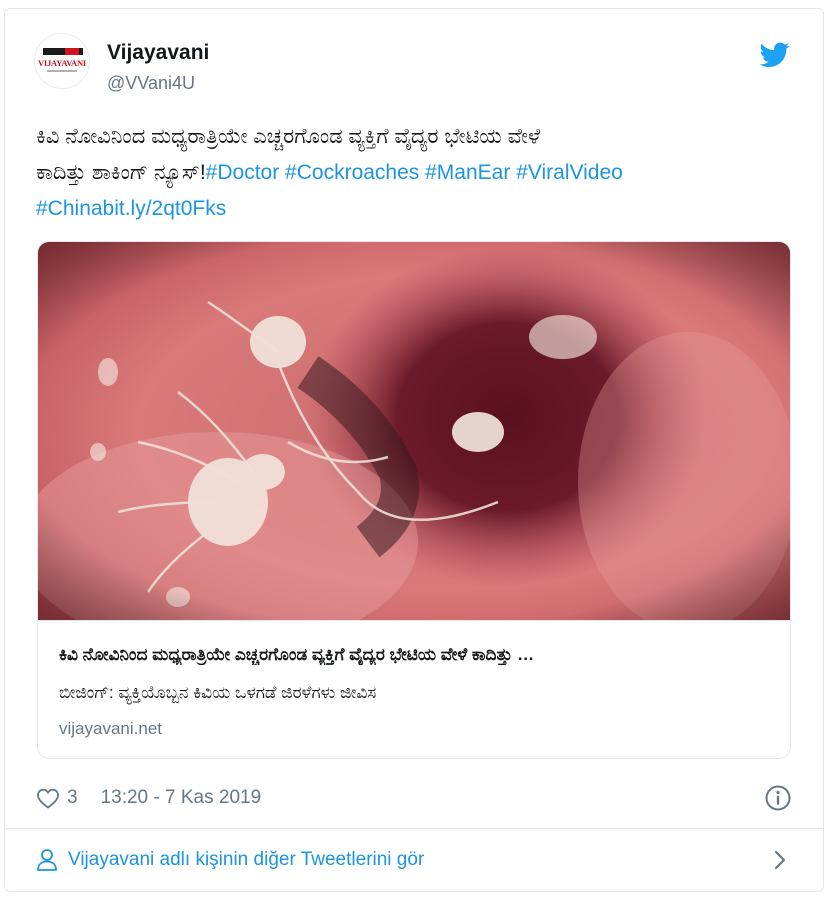 Image resolution: width=834 pixels, height=900 pixels. I want to click on twitter-bird-icon, so click(775, 55).